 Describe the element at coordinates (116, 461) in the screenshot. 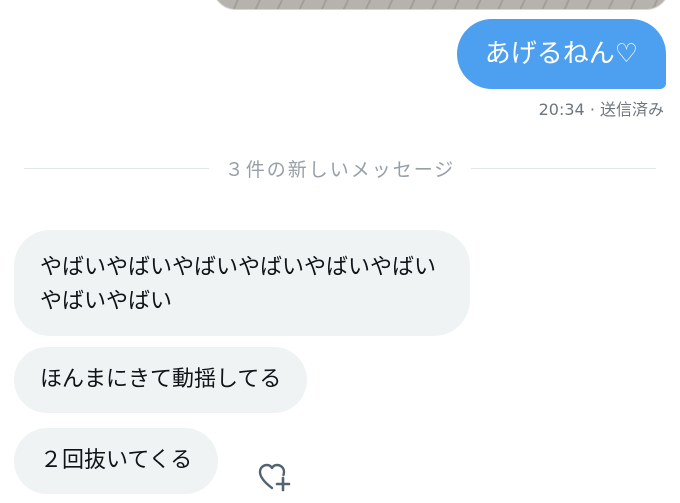

I see `received-message-bubble: ２回抜いてくる` at that location.